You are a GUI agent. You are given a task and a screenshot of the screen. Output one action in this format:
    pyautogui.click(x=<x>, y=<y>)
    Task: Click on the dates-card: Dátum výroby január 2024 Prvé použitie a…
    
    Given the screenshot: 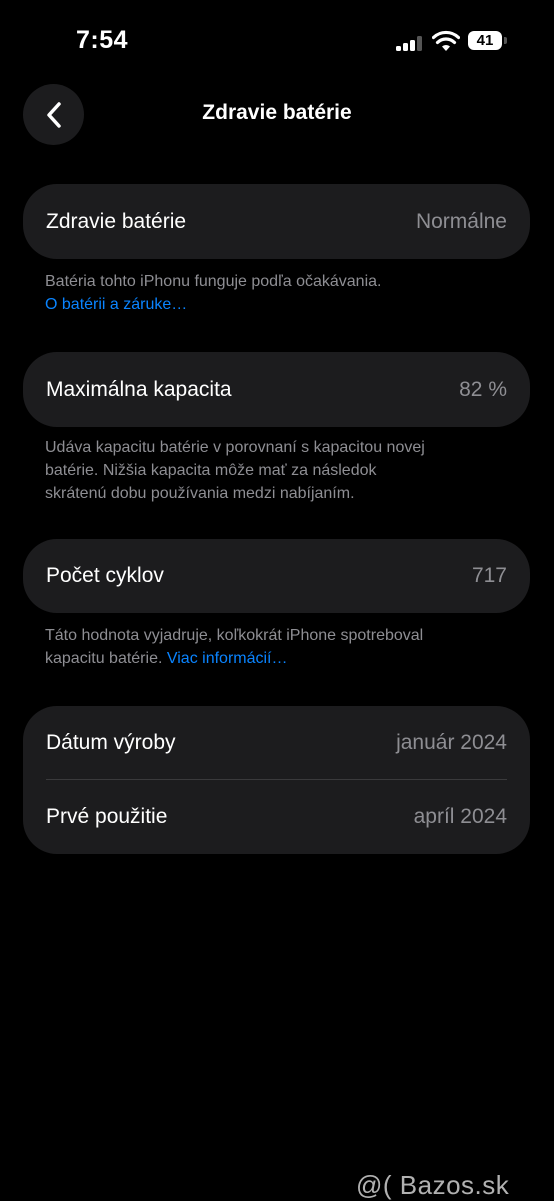 What is the action you would take?
    pyautogui.click(x=276, y=780)
    